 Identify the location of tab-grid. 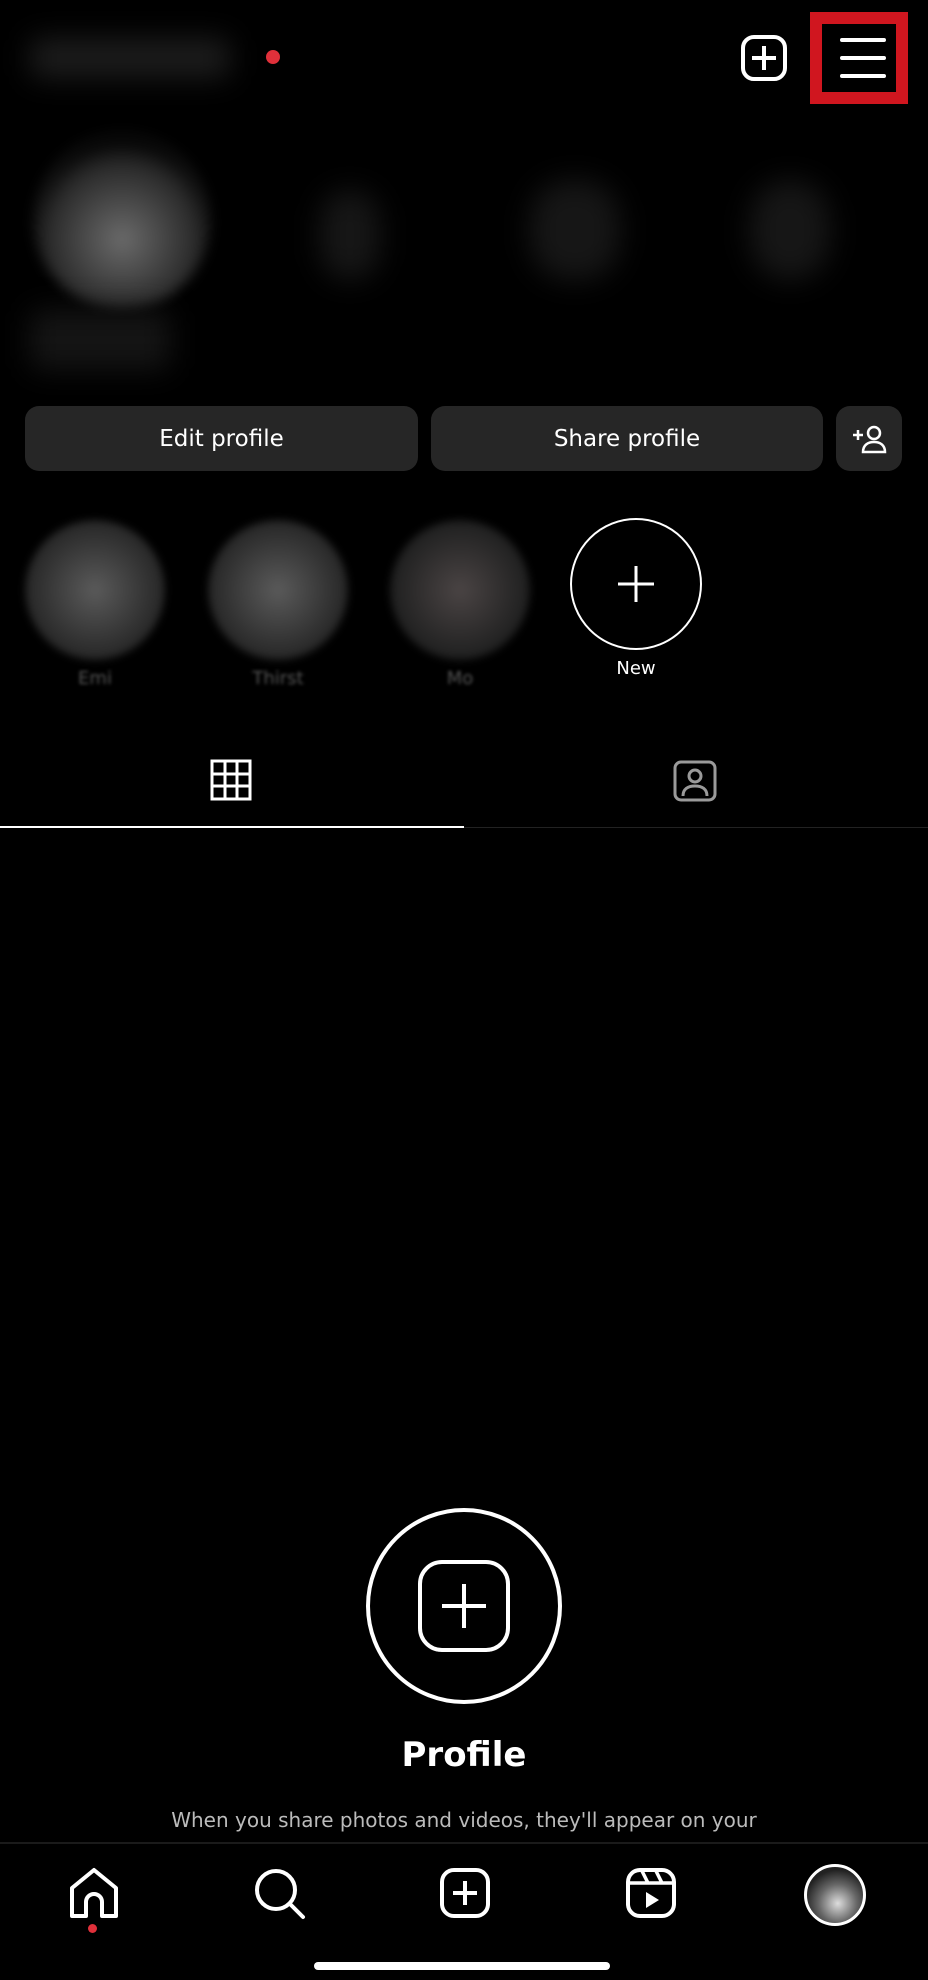
(232, 784).